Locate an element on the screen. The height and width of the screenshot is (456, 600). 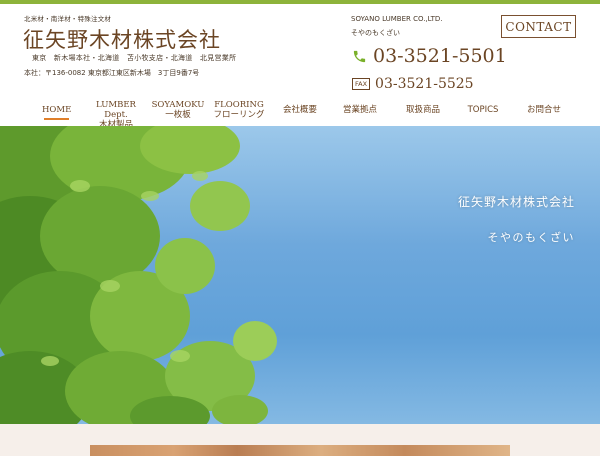
nav-home-label: HOME is located at coordinates (57, 110).